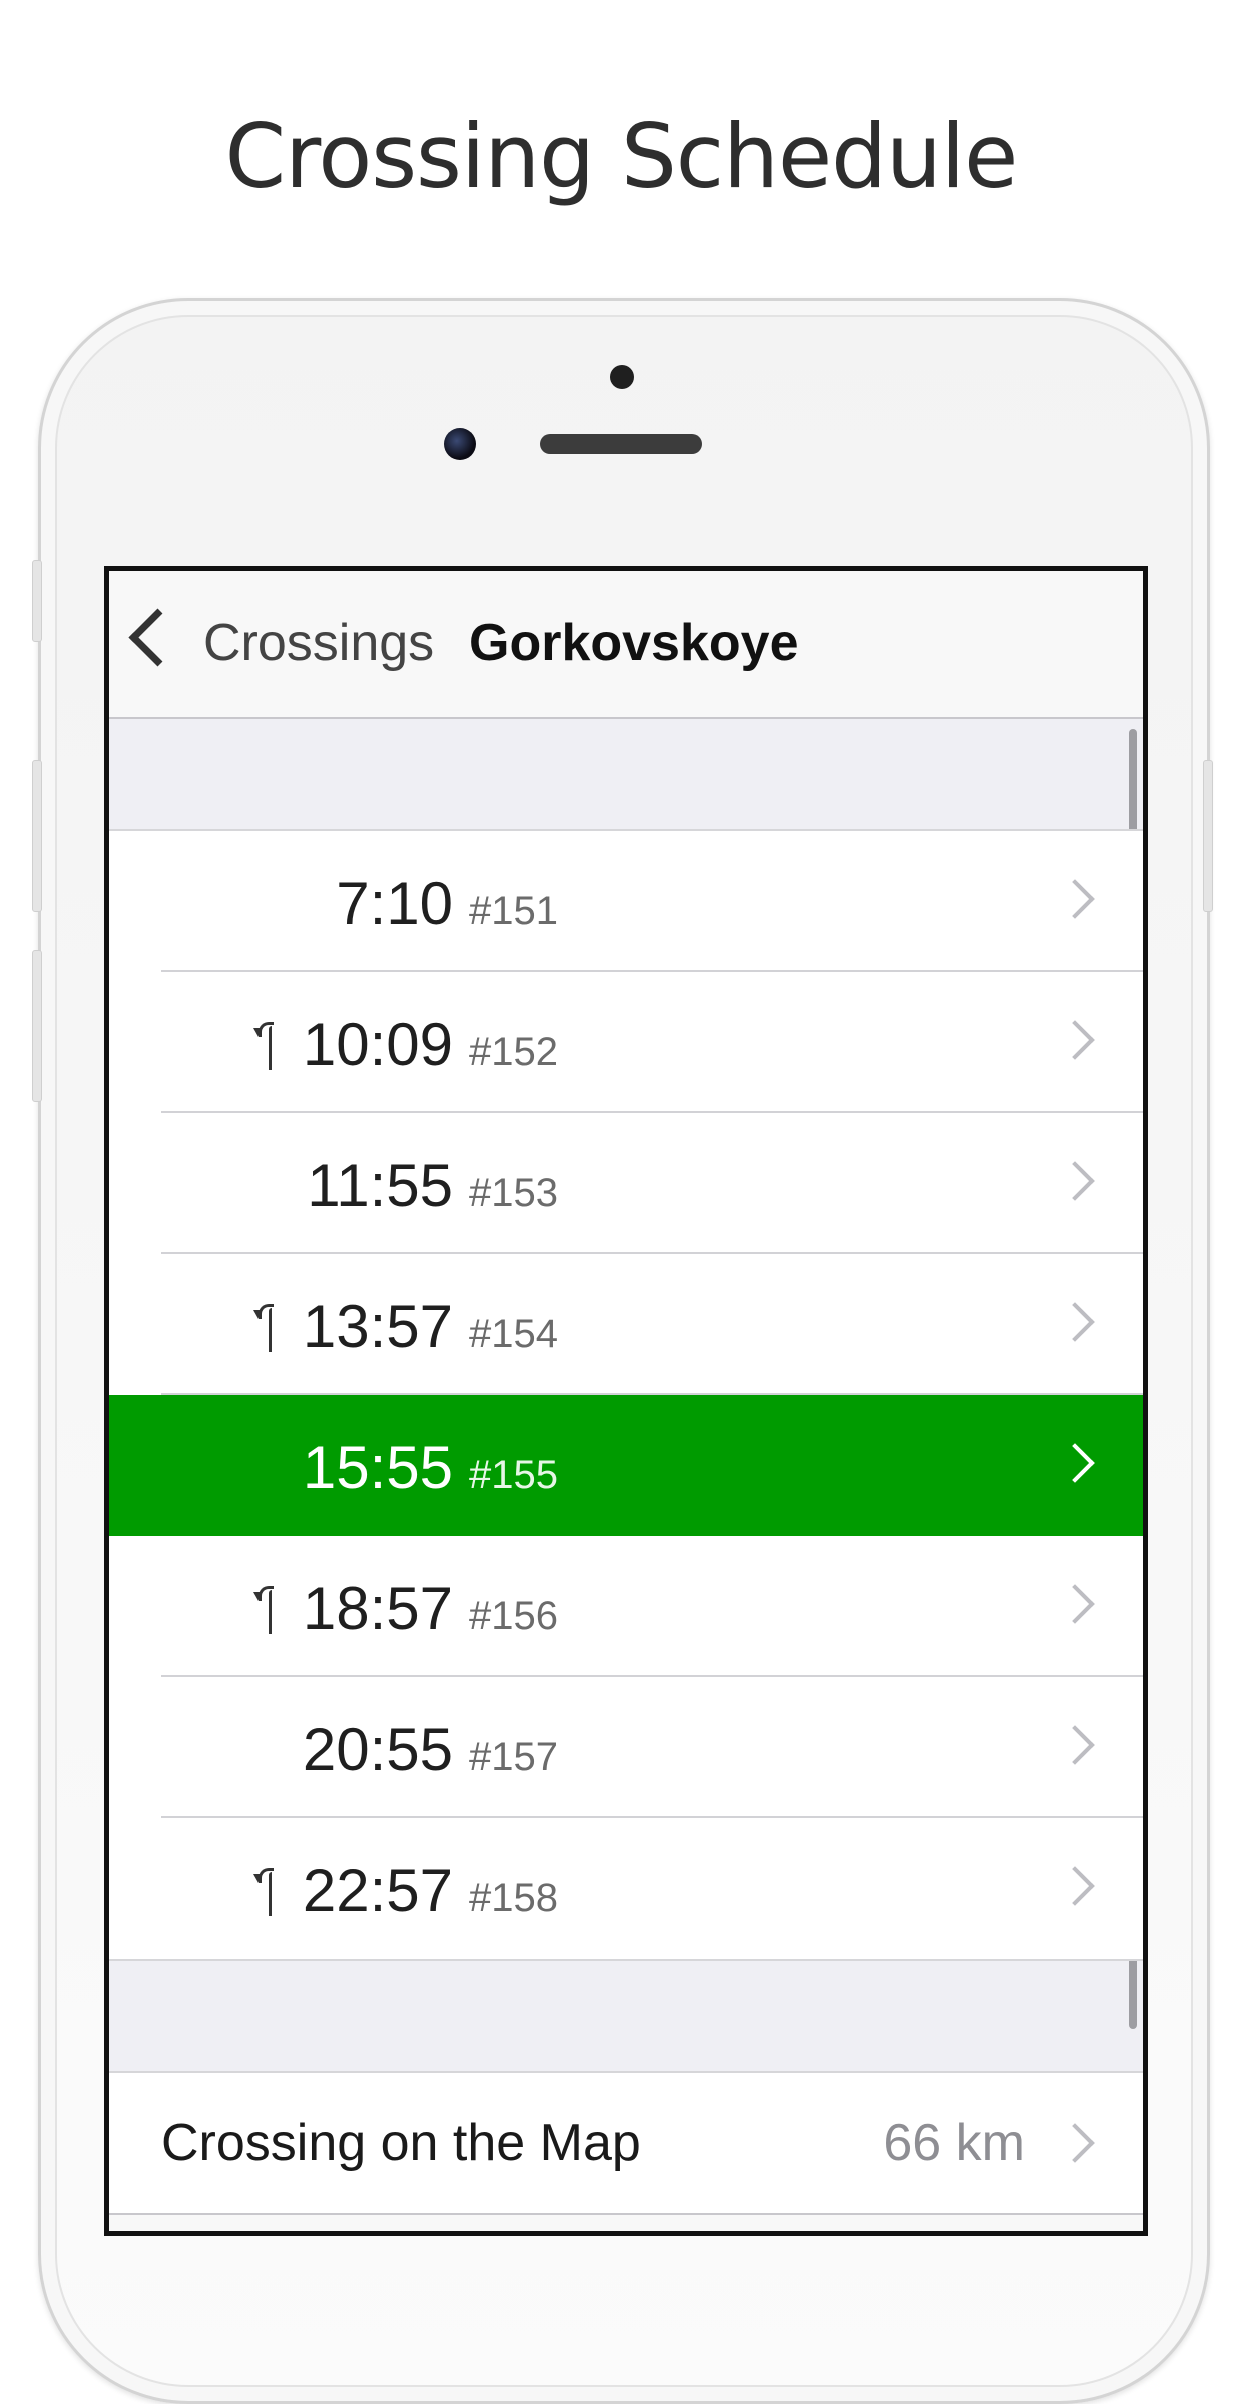 The width and height of the screenshot is (1242, 2404). Describe the element at coordinates (513, 911) in the screenshot. I see `trip-number: #151` at that location.